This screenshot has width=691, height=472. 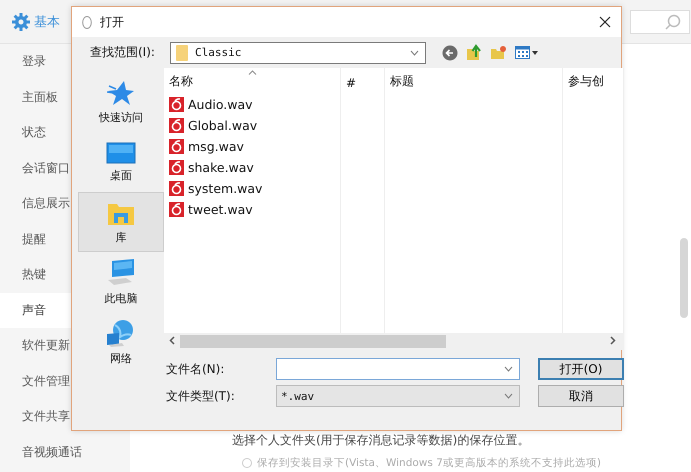 What do you see at coordinates (581, 369) in the screenshot?
I see `open-button: 打开(O)` at bounding box center [581, 369].